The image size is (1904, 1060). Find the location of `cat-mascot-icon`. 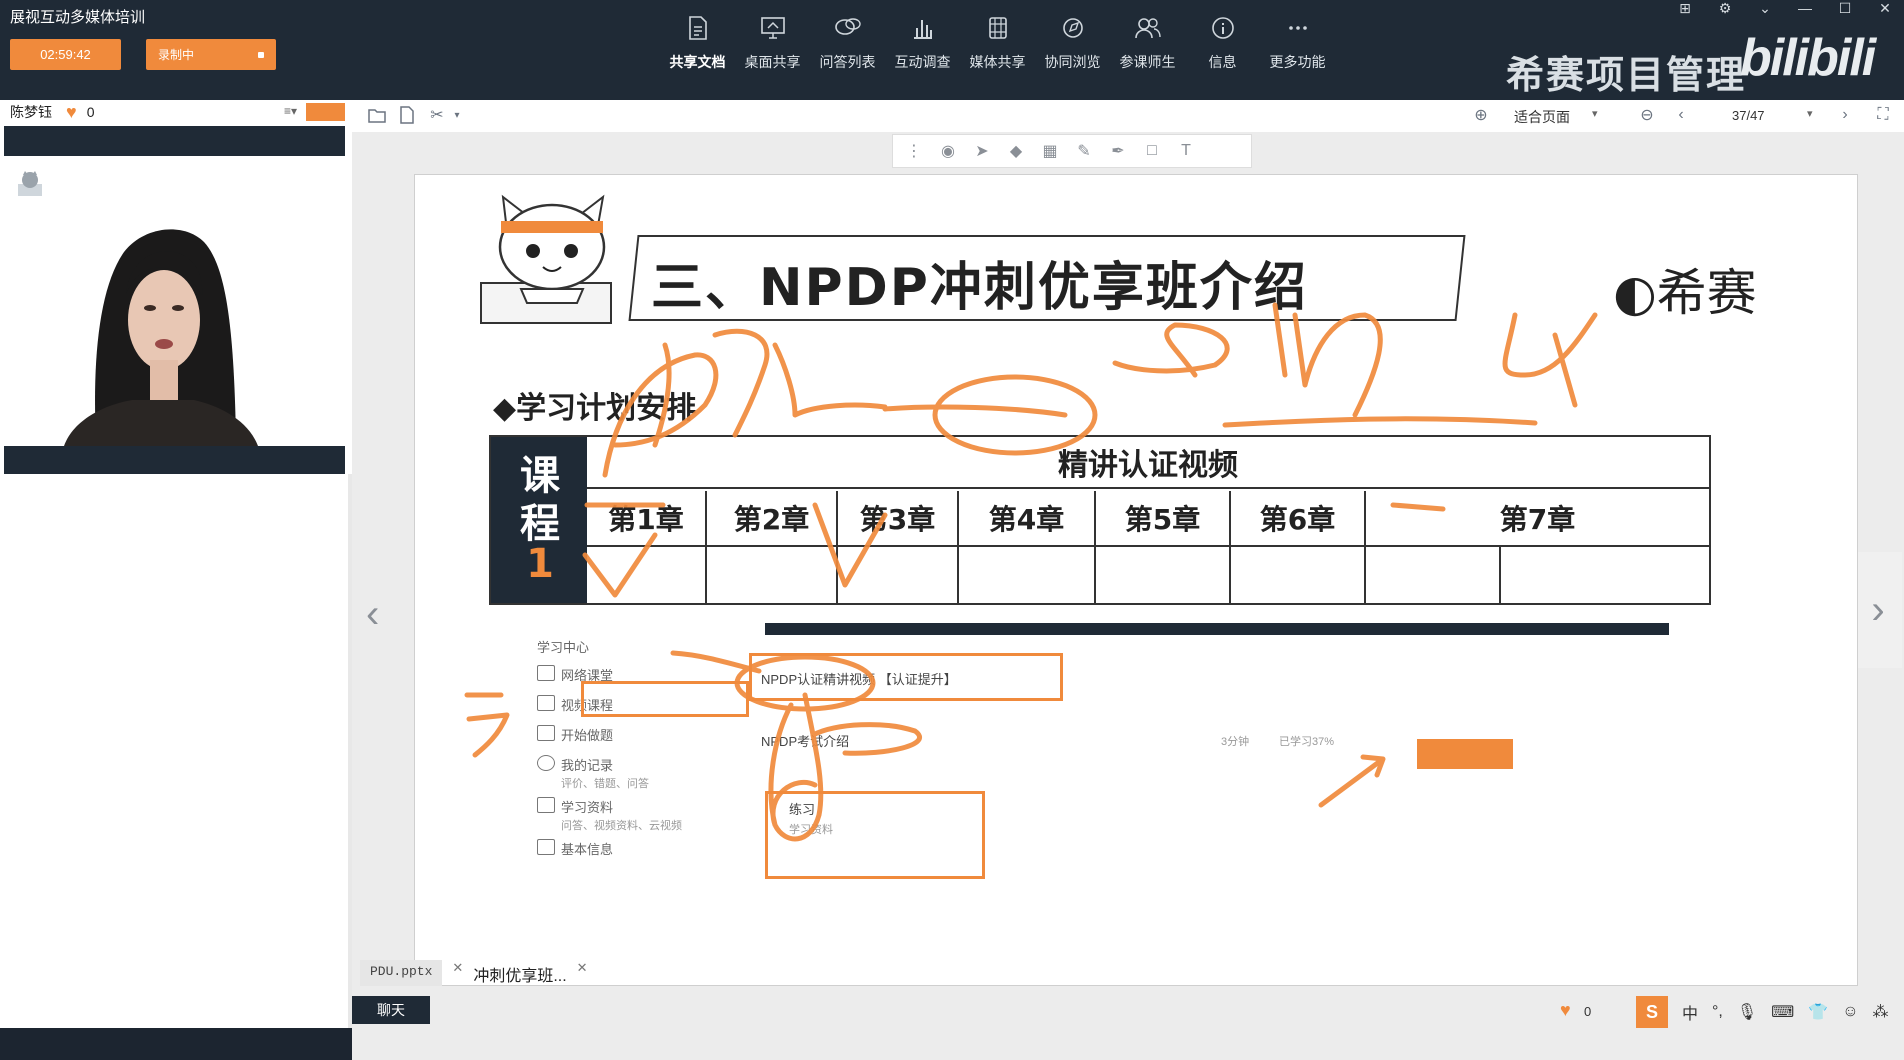

cat-mascot-icon is located at coordinates (30, 184).